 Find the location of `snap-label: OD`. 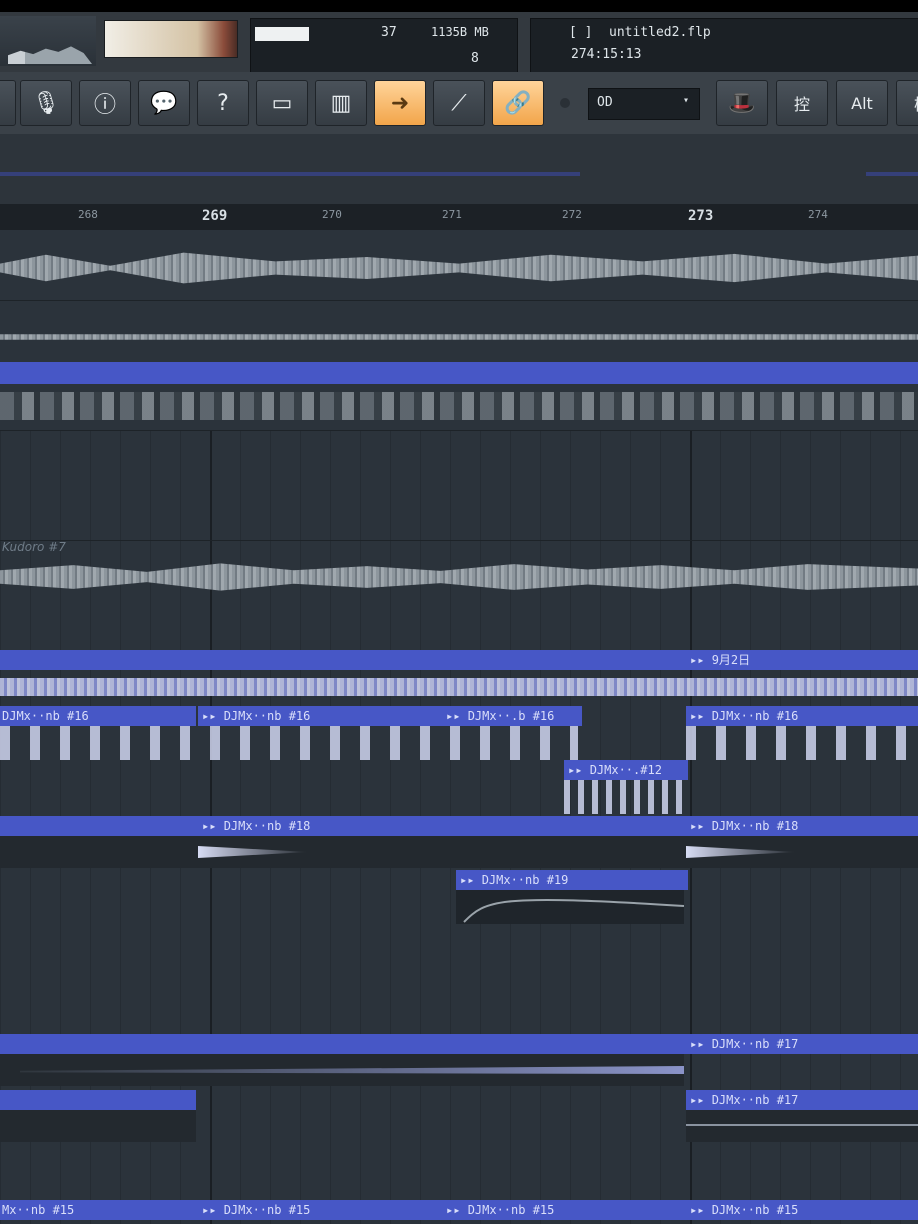

snap-label: OD is located at coordinates (605, 102).